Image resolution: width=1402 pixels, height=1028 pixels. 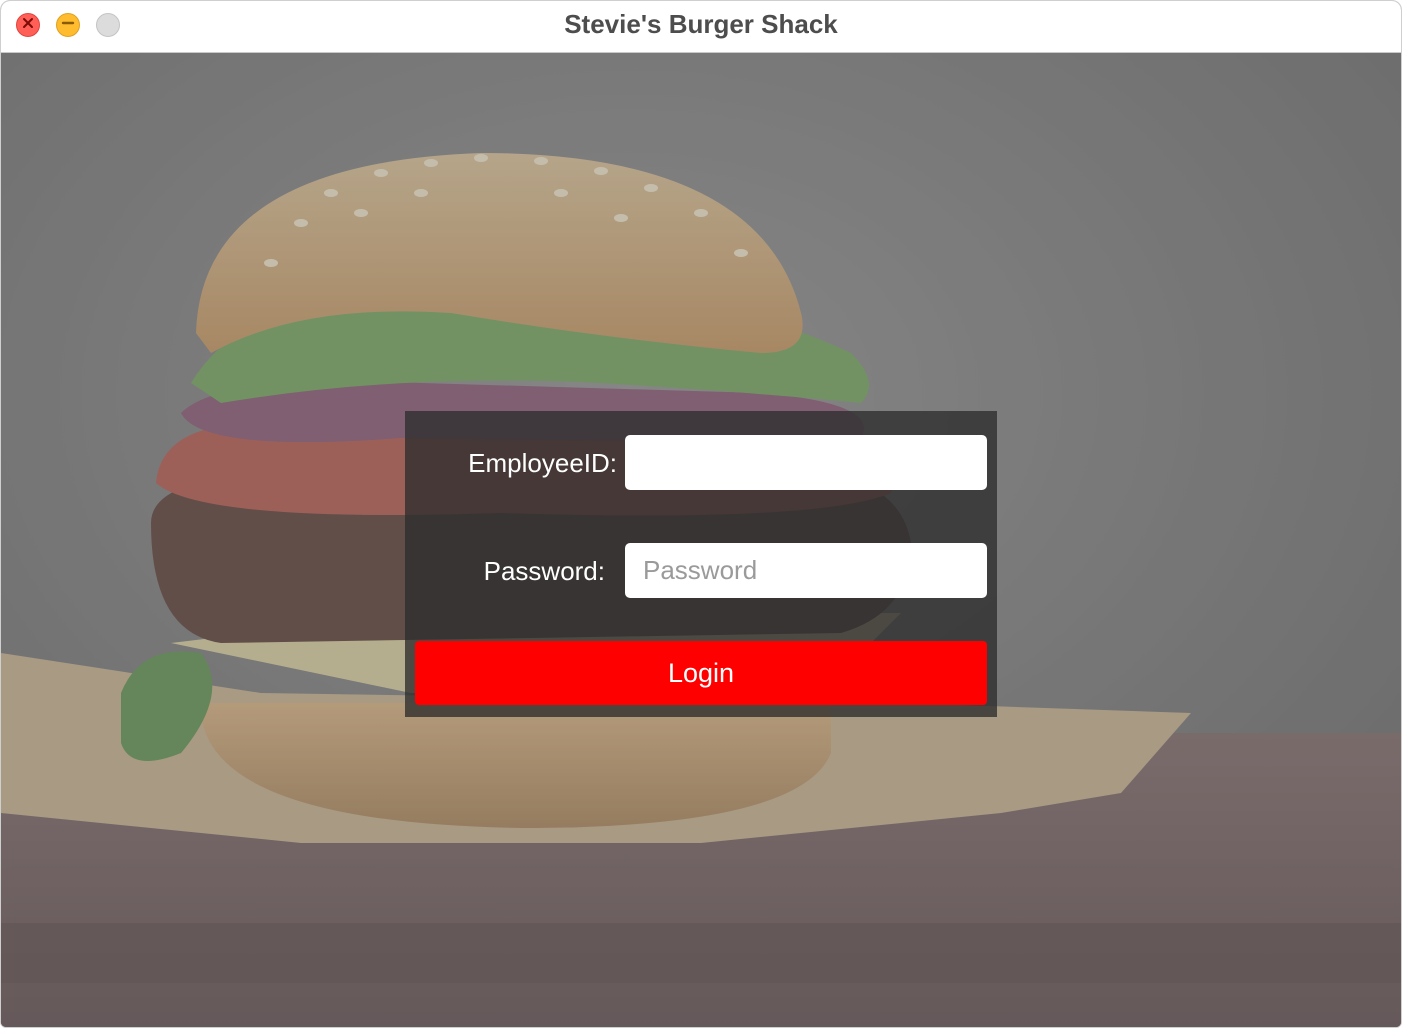 I want to click on employee-id-label: EmployeeID:, so click(x=542, y=463).